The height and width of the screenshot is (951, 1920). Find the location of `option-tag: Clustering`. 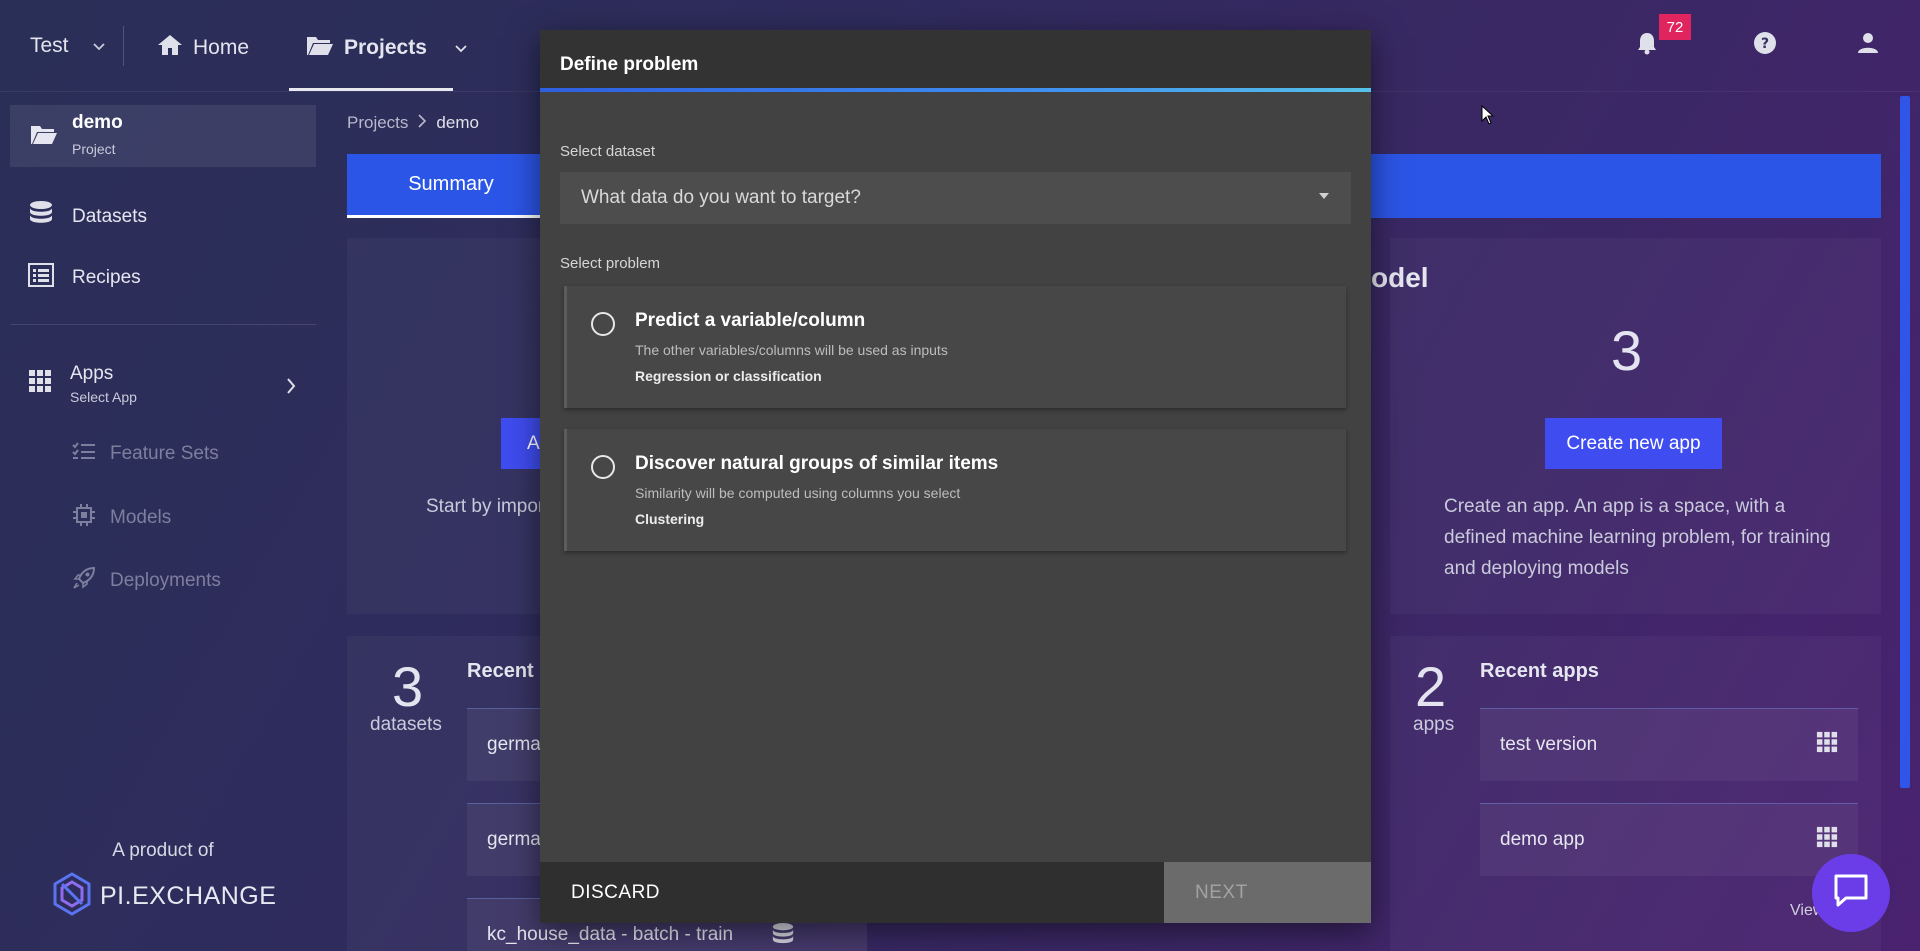

option-tag: Clustering is located at coordinates (670, 519).